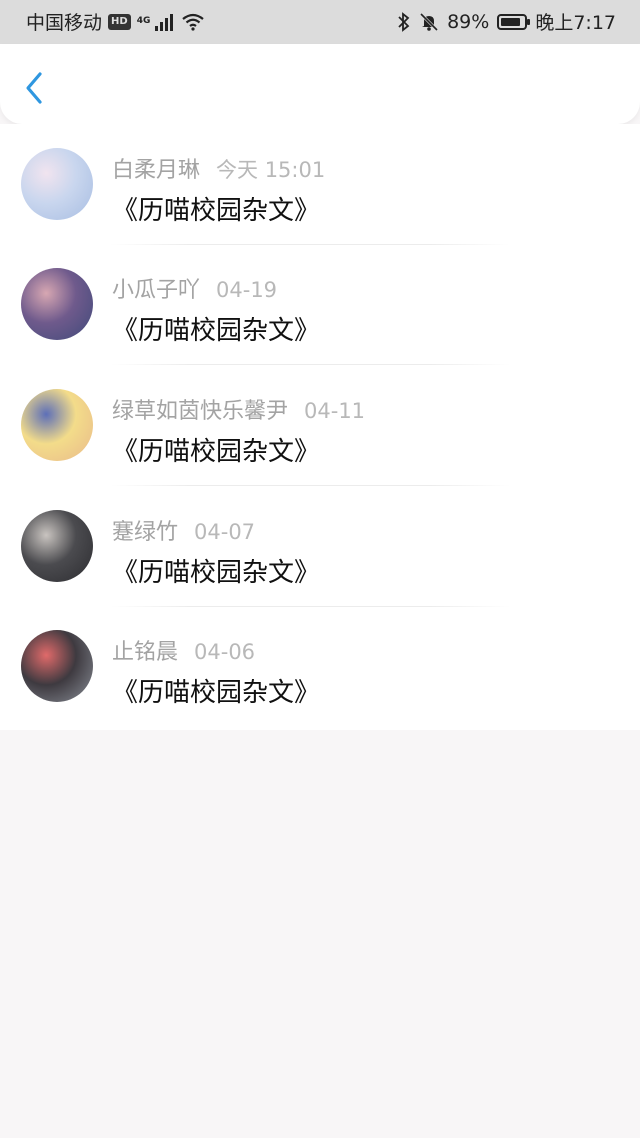 This screenshot has height=1138, width=640. What do you see at coordinates (225, 532) in the screenshot?
I see `post-date: 04-07` at bounding box center [225, 532].